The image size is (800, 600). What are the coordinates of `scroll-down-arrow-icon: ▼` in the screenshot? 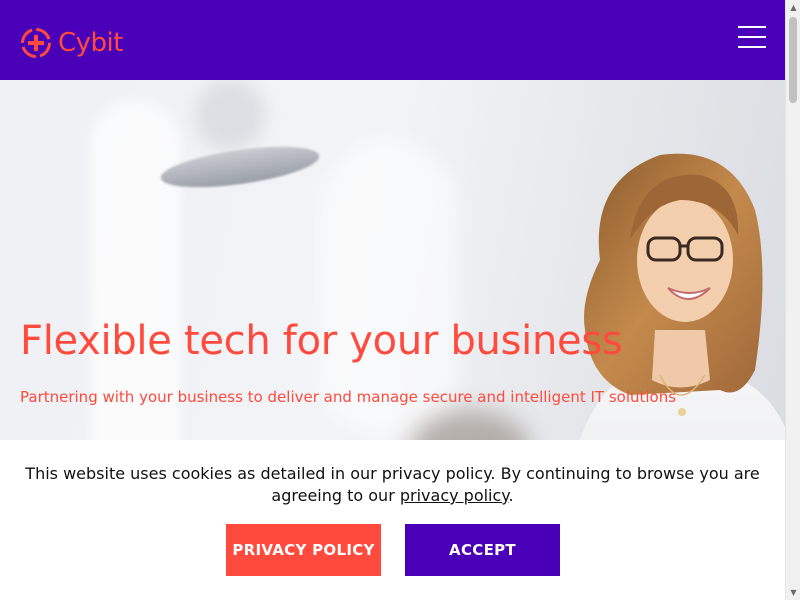 It's located at (793, 592).